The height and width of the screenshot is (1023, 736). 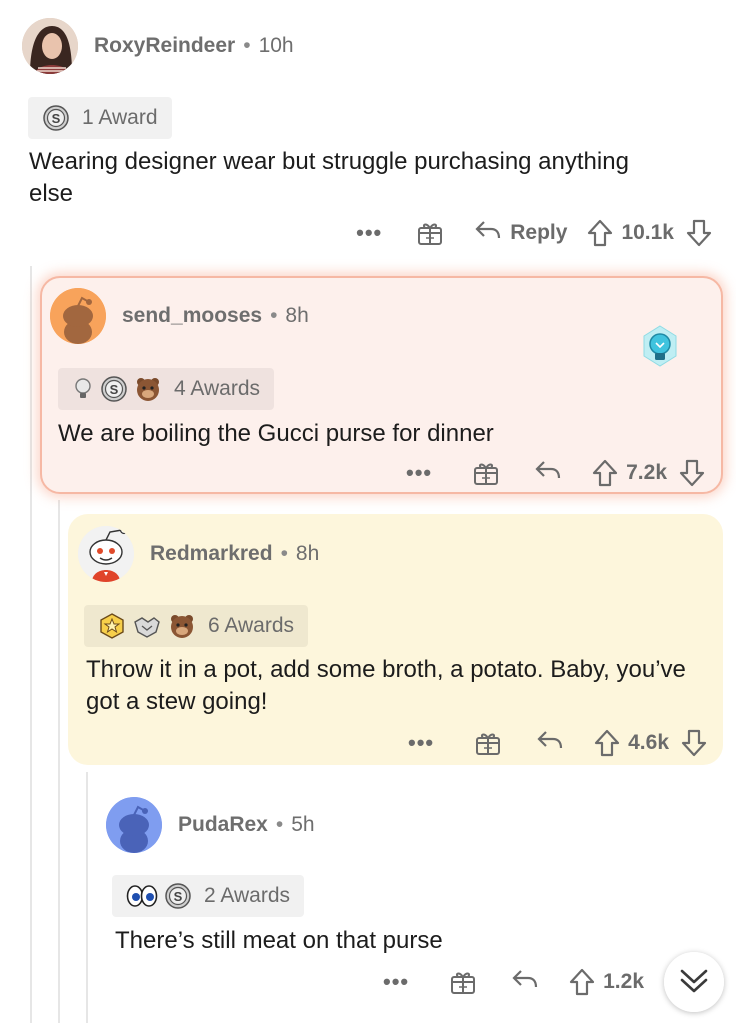 I want to click on username: RoxyReindeer, so click(x=164, y=46).